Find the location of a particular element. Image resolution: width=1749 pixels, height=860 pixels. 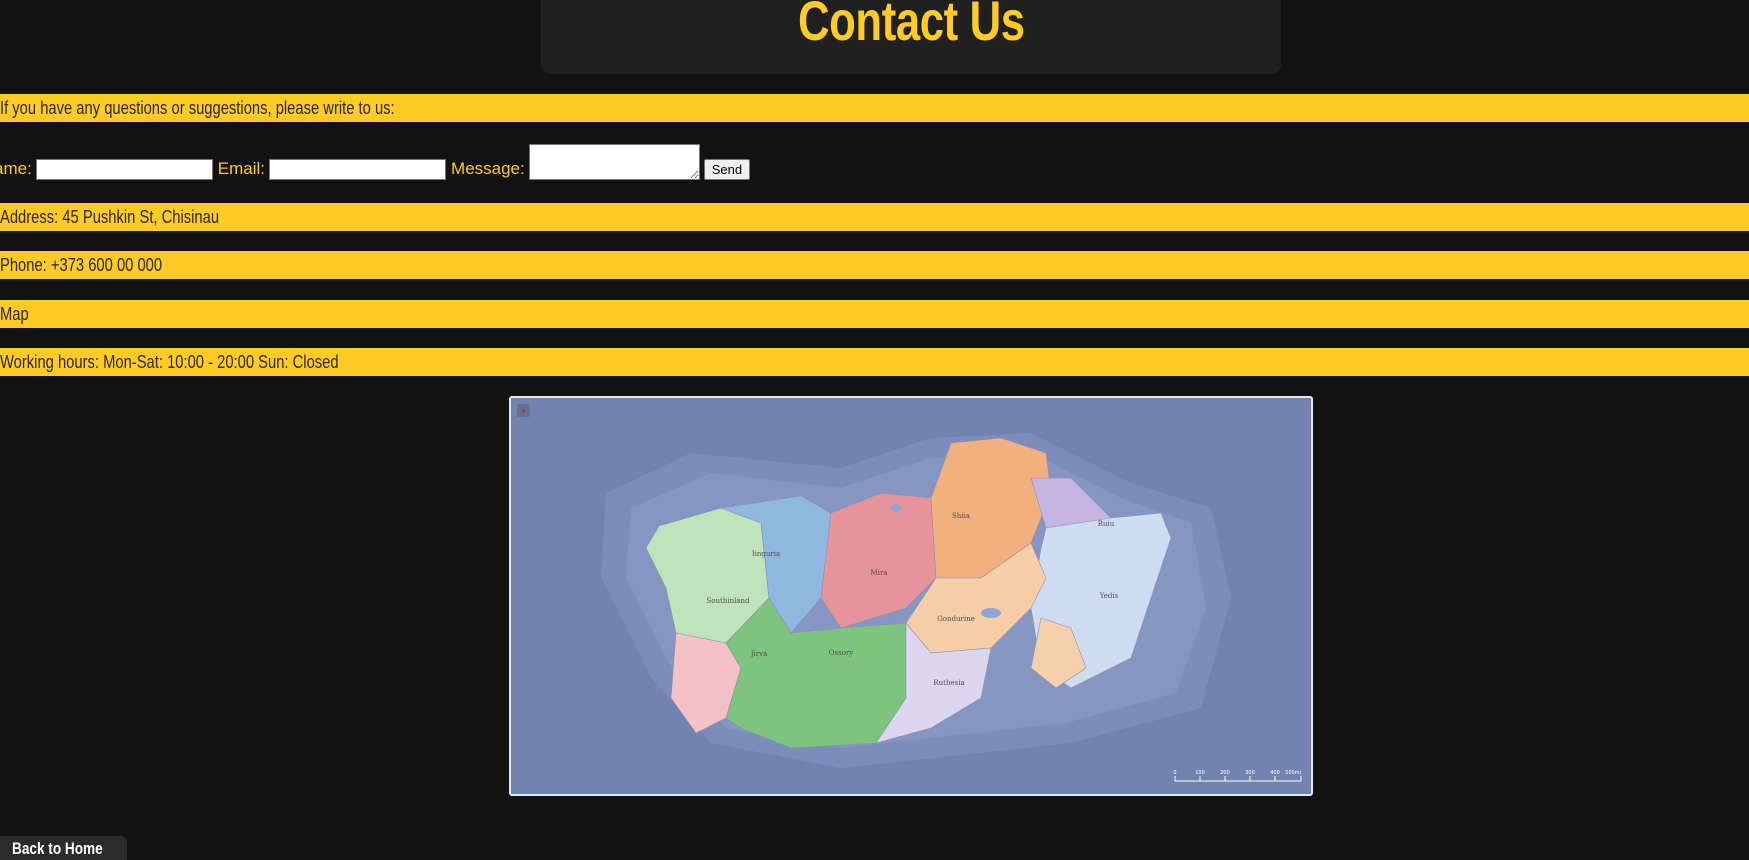

name-label: ame: is located at coordinates (16, 168).